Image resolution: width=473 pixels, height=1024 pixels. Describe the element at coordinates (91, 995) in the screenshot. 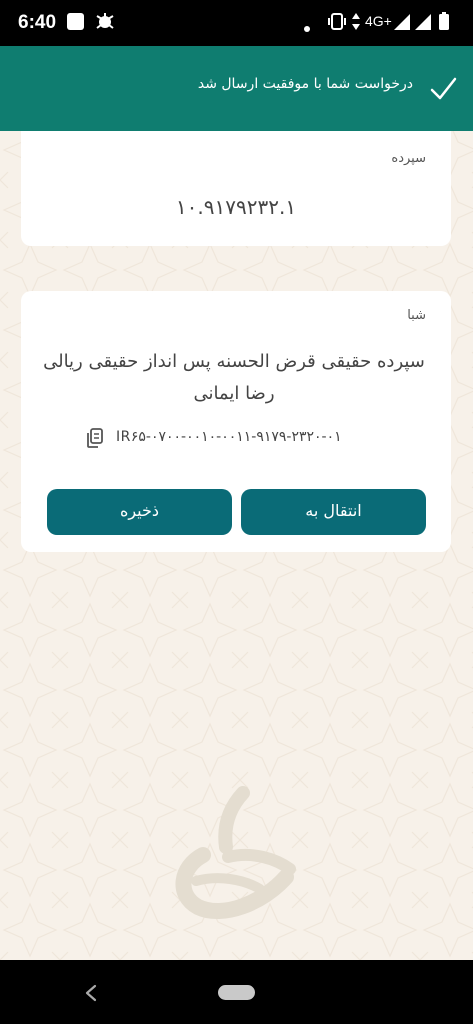

I see `back-icon` at that location.